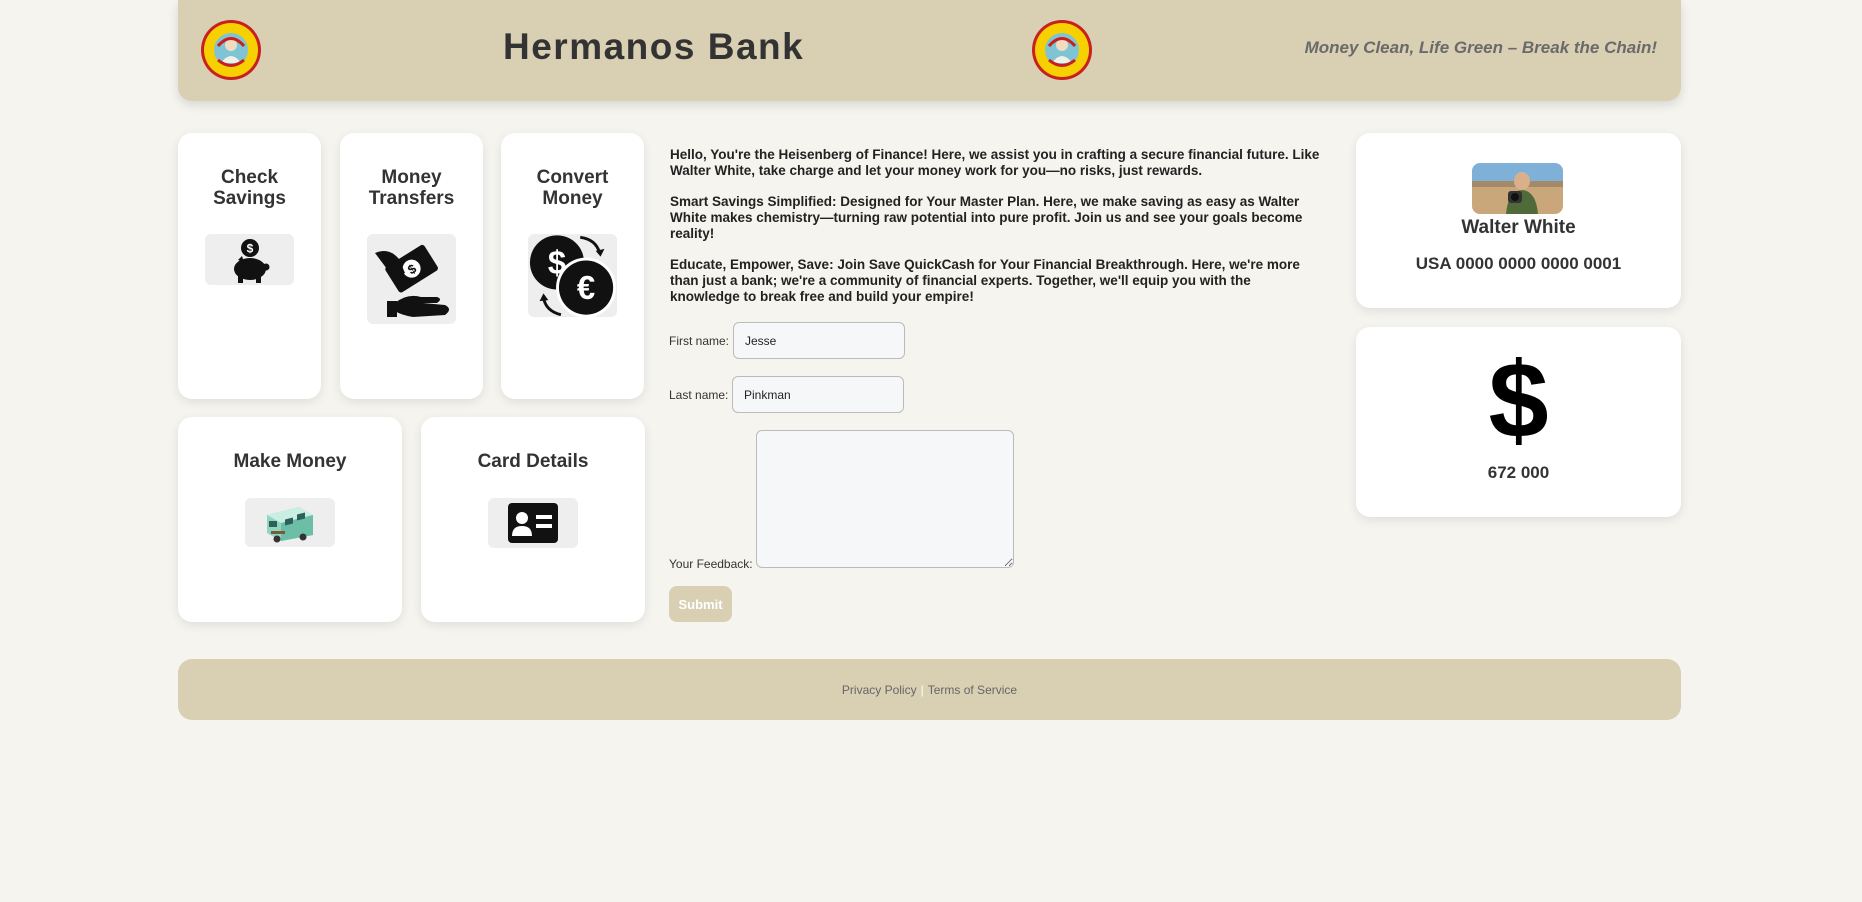 Image resolution: width=1862 pixels, height=902 pixels. What do you see at coordinates (411, 188) in the screenshot?
I see `card-title: Money Transfers` at bounding box center [411, 188].